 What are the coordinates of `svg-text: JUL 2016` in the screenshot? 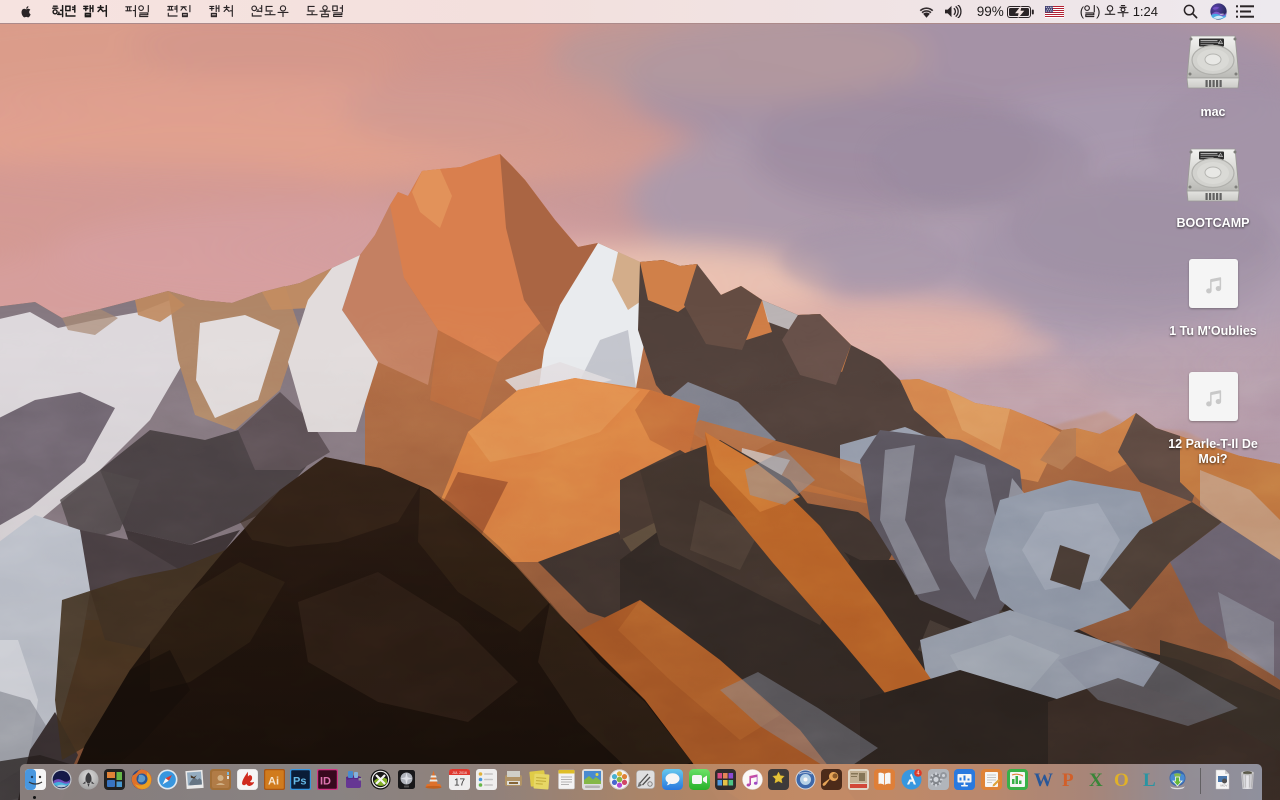 It's located at (460, 772).